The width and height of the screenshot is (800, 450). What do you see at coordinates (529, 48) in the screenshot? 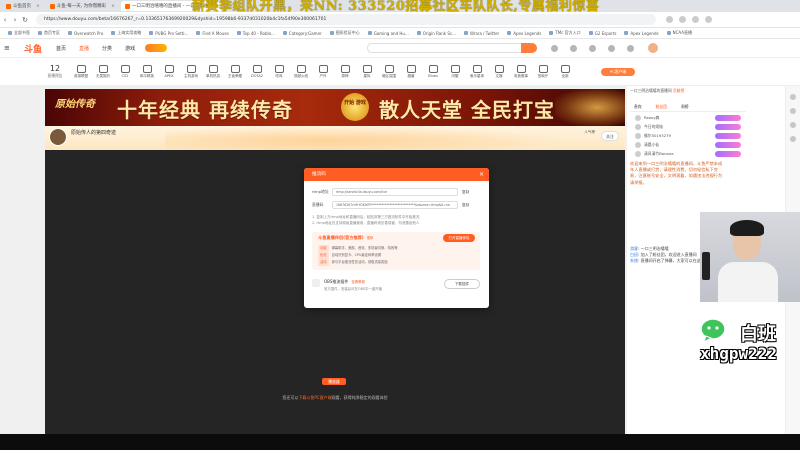
I see `search-button` at bounding box center [529, 48].